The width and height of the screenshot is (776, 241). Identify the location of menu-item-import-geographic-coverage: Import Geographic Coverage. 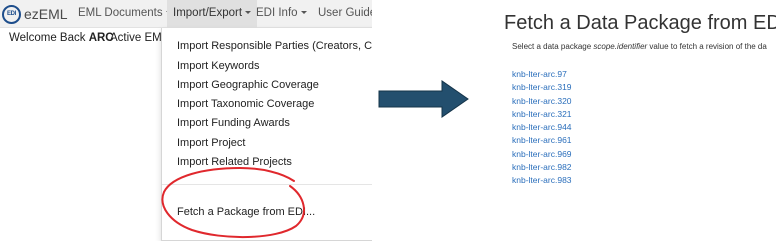
(248, 85).